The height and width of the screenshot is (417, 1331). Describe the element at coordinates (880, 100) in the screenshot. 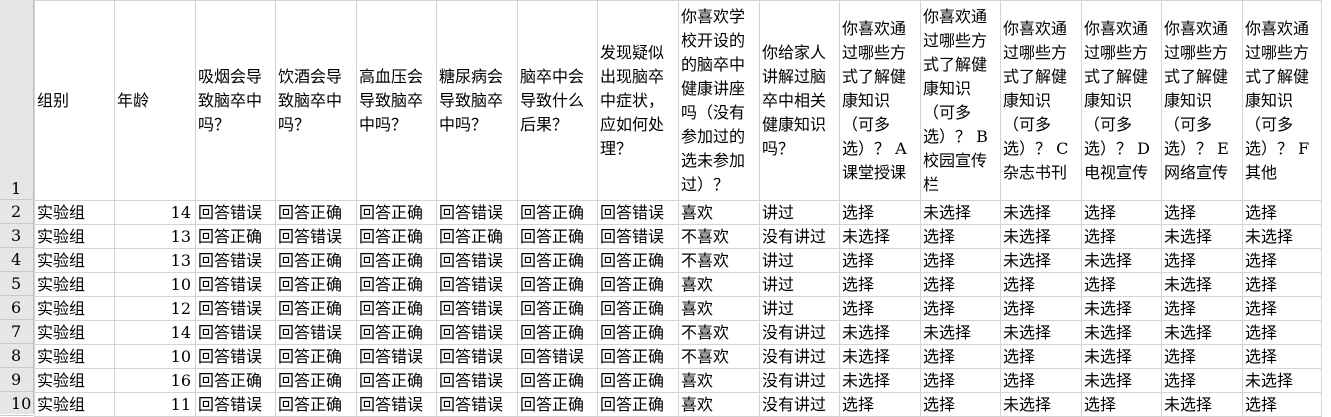

I see `header-cell: 你喜欢通过哪些方式了解健康知识（可多选）？ A 课堂授课` at that location.